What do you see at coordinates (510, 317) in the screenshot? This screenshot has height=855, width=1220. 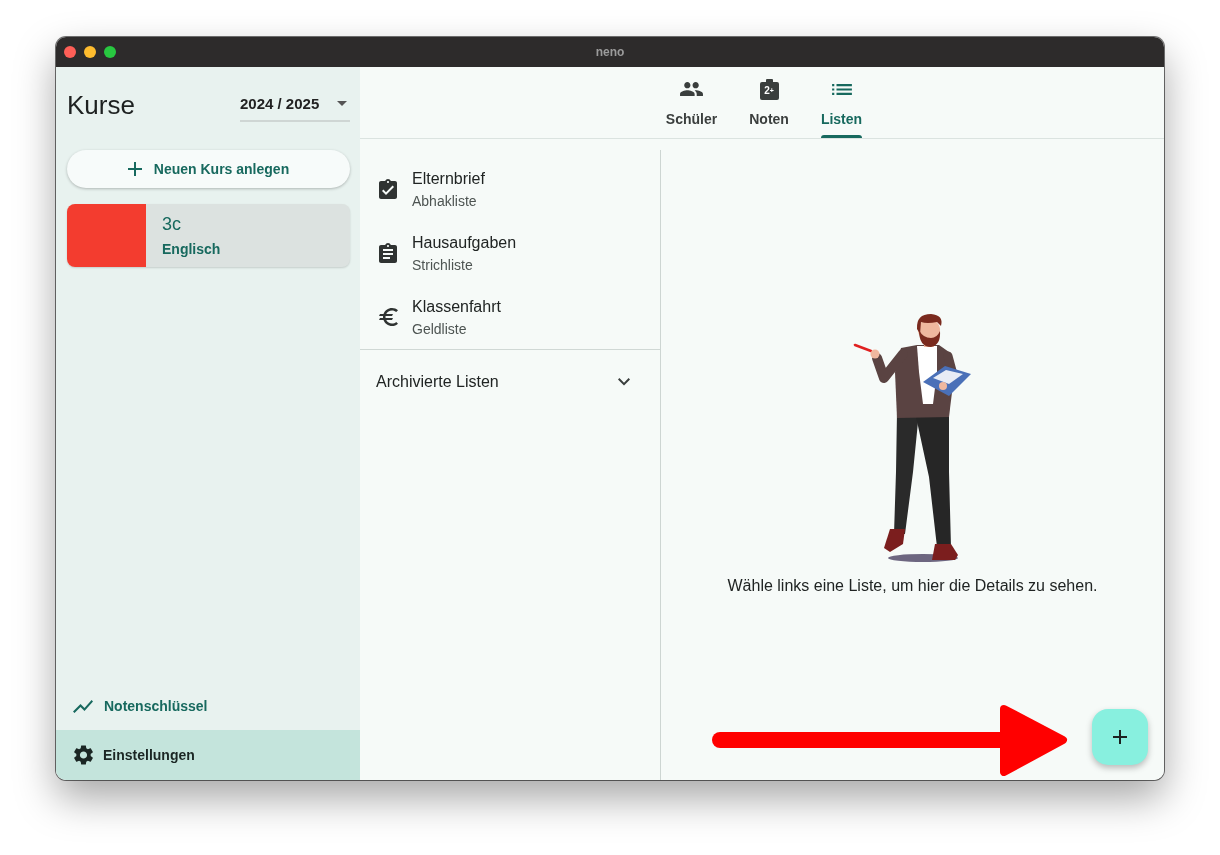 I see `list-item: Klassenfahrt Geldliste` at bounding box center [510, 317].